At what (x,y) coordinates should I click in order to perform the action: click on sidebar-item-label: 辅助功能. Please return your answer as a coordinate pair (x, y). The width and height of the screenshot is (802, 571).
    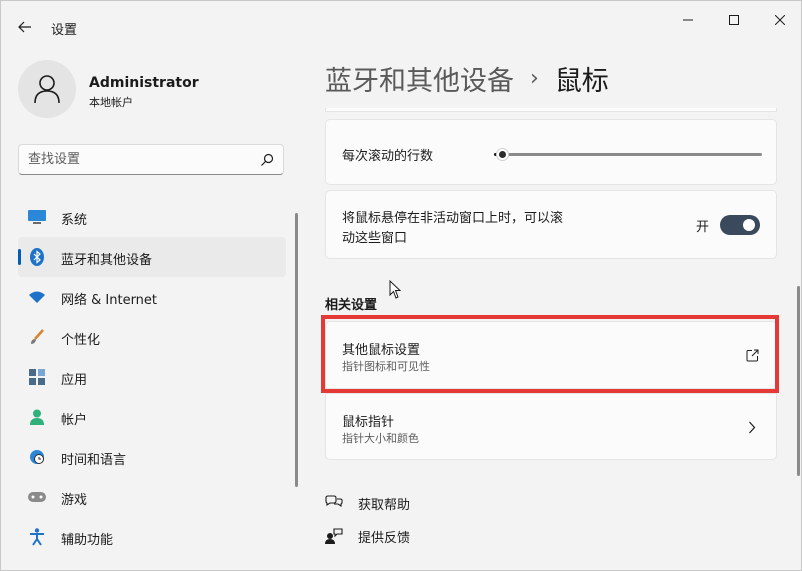
    Looking at the image, I should click on (87, 540).